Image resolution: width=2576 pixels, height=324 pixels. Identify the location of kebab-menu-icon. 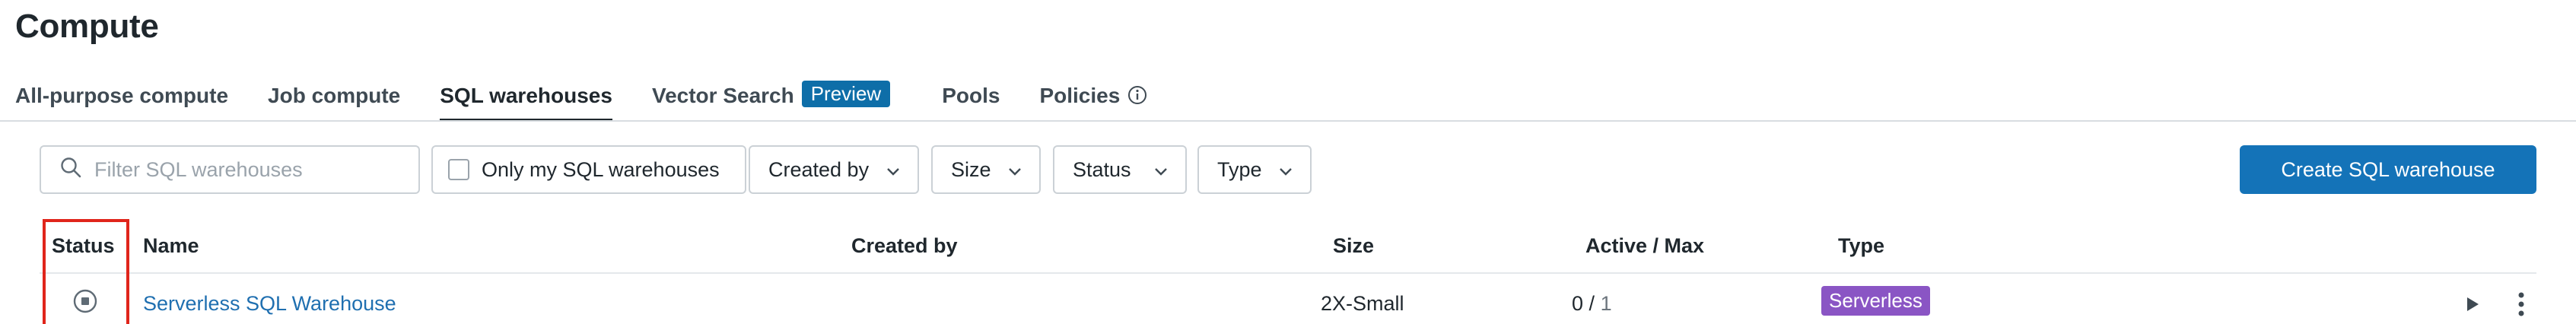
(2521, 304).